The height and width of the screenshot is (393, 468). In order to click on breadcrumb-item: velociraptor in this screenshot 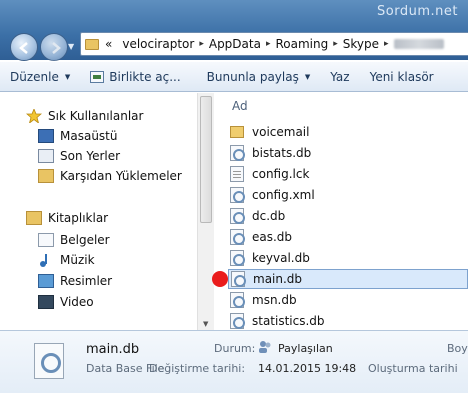, I will do `click(158, 44)`.